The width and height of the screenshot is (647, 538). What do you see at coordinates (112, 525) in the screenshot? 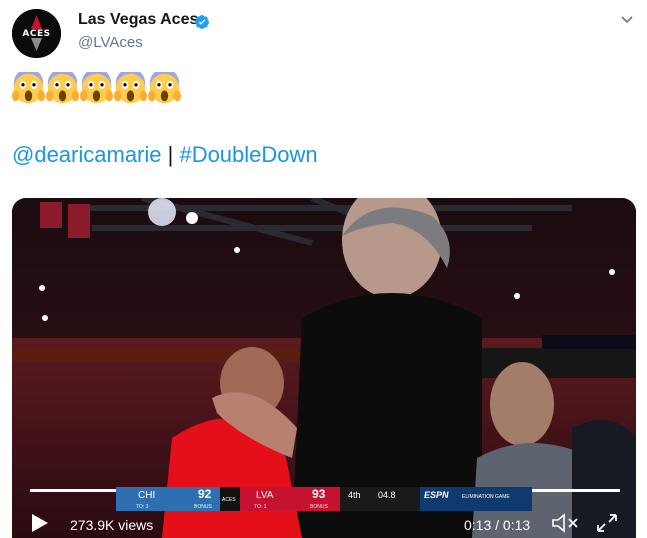
I see `view-count: 273.9K views` at bounding box center [112, 525].